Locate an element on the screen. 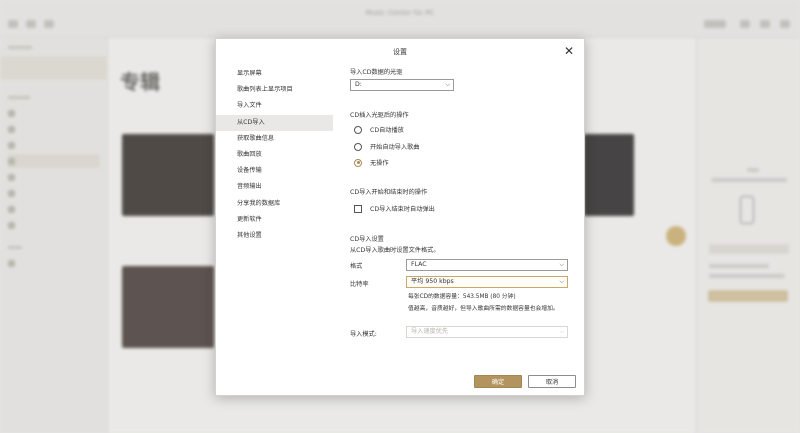 This screenshot has height=433, width=800. radio-no-action-label: 无操作 is located at coordinates (379, 163).